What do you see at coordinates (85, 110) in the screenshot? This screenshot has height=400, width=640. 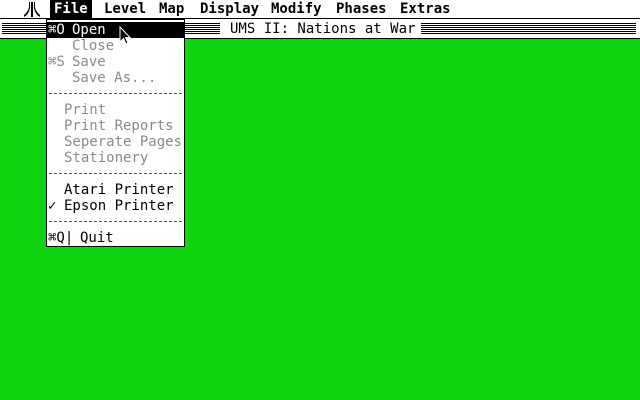 I see `menu-item-label: Print` at bounding box center [85, 110].